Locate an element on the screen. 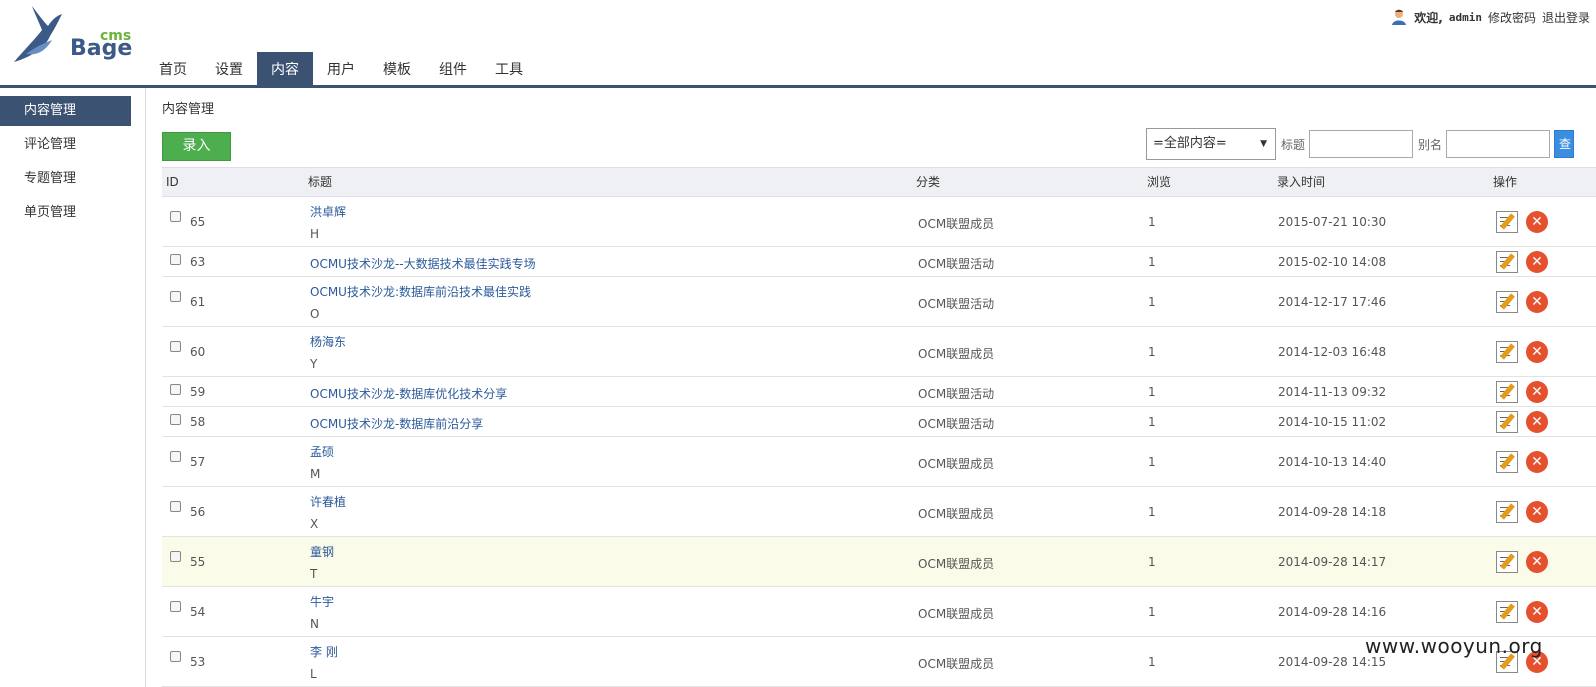 The height and width of the screenshot is (687, 1596). row-title-link: OCMU技术沙龙-数据库优化技术分享 is located at coordinates (408, 393).